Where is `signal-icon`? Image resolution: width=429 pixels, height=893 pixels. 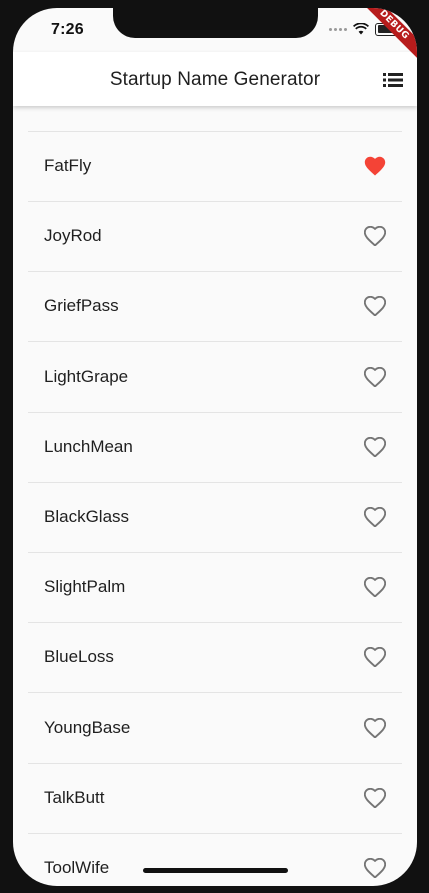
signal-icon is located at coordinates (338, 29).